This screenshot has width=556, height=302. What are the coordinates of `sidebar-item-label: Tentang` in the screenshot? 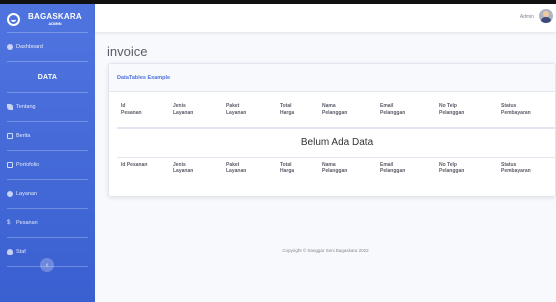 It's located at (26, 107).